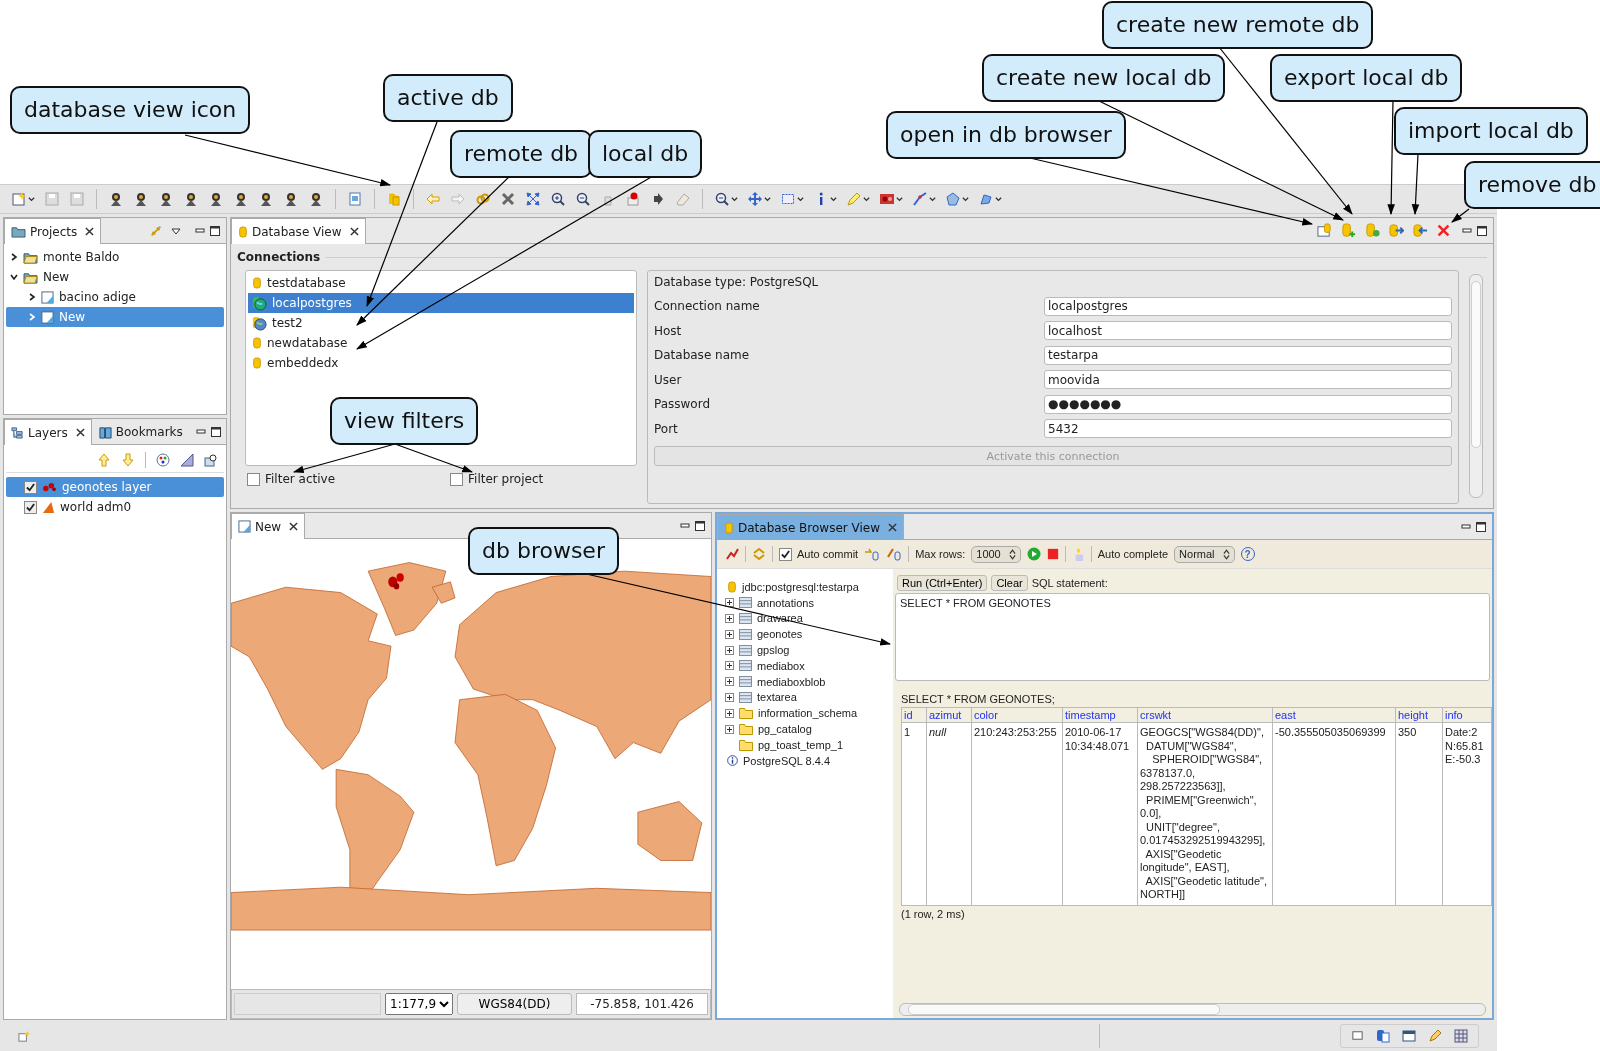  What do you see at coordinates (1248, 355) in the screenshot?
I see `text-field: testarpa` at bounding box center [1248, 355].